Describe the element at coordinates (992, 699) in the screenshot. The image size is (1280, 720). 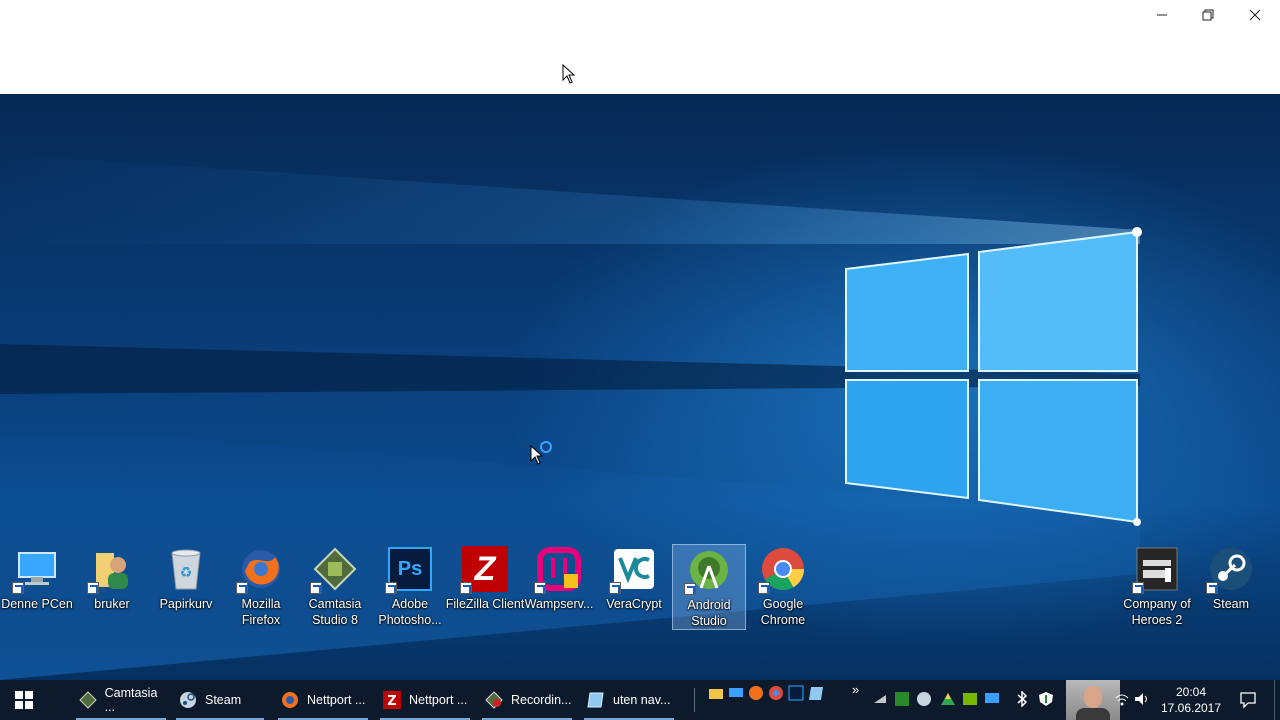
I see `display-icon` at that location.